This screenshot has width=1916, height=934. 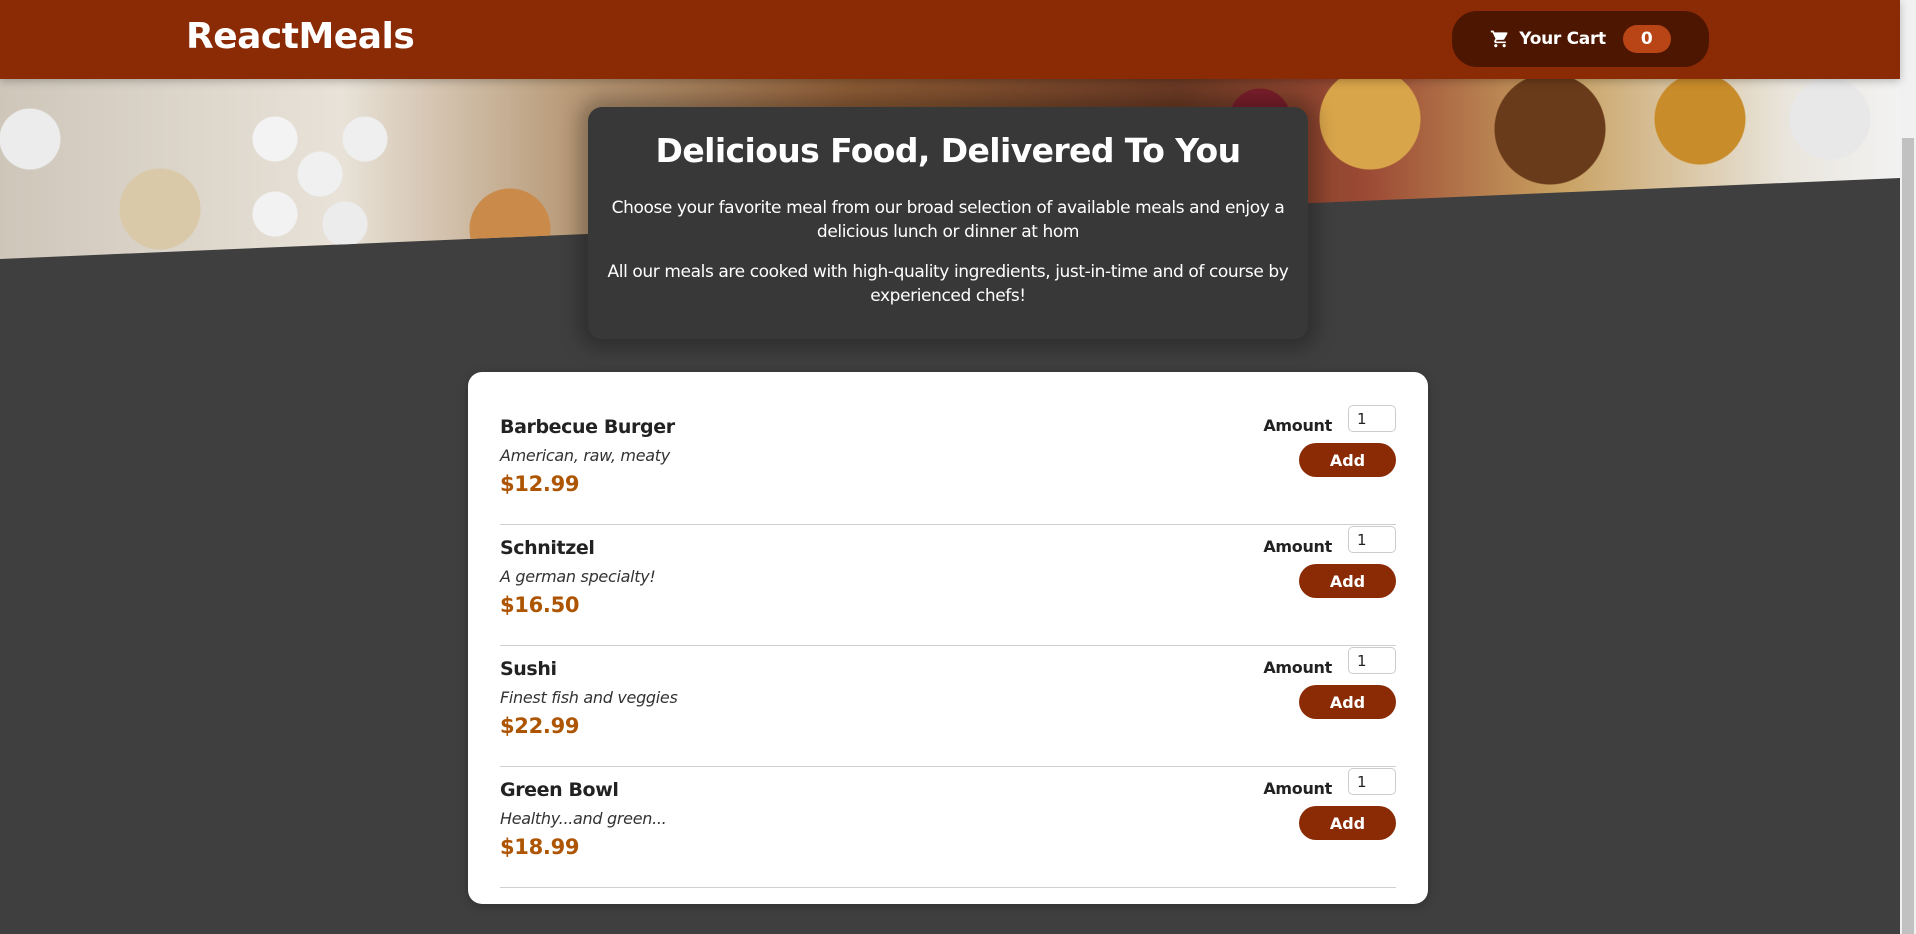 I want to click on meal-name: Green Bowl, so click(x=559, y=790).